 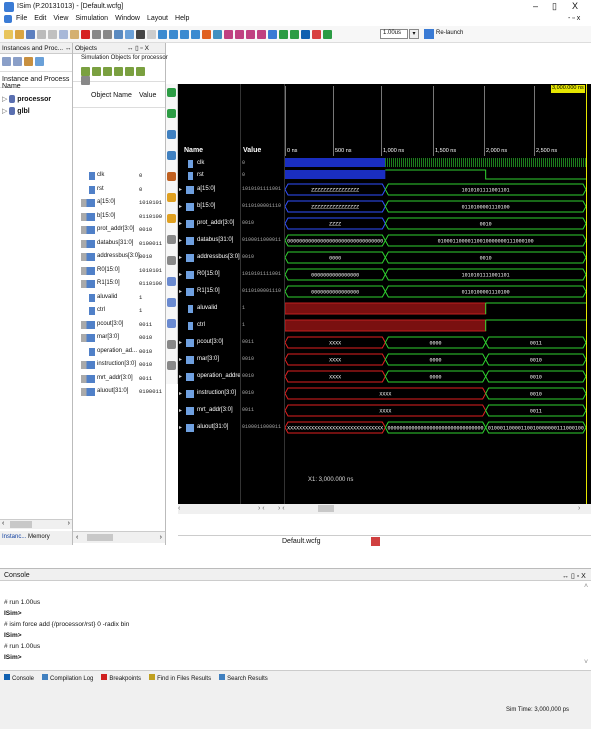 What do you see at coordinates (96, 34) in the screenshot?
I see `undo-icon` at bounding box center [96, 34].